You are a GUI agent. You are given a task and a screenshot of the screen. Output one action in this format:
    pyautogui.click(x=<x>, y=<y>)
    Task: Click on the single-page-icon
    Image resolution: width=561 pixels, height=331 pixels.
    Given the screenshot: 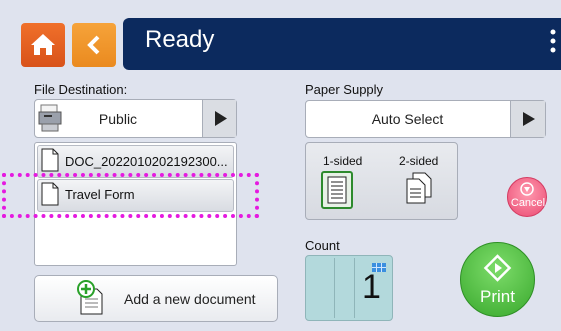 What is the action you would take?
    pyautogui.click(x=337, y=190)
    